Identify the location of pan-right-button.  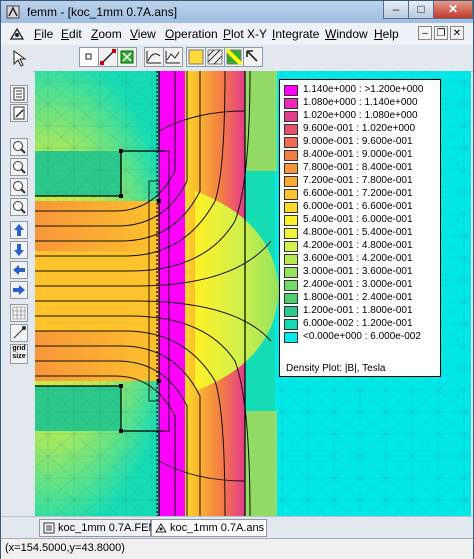
(19, 290).